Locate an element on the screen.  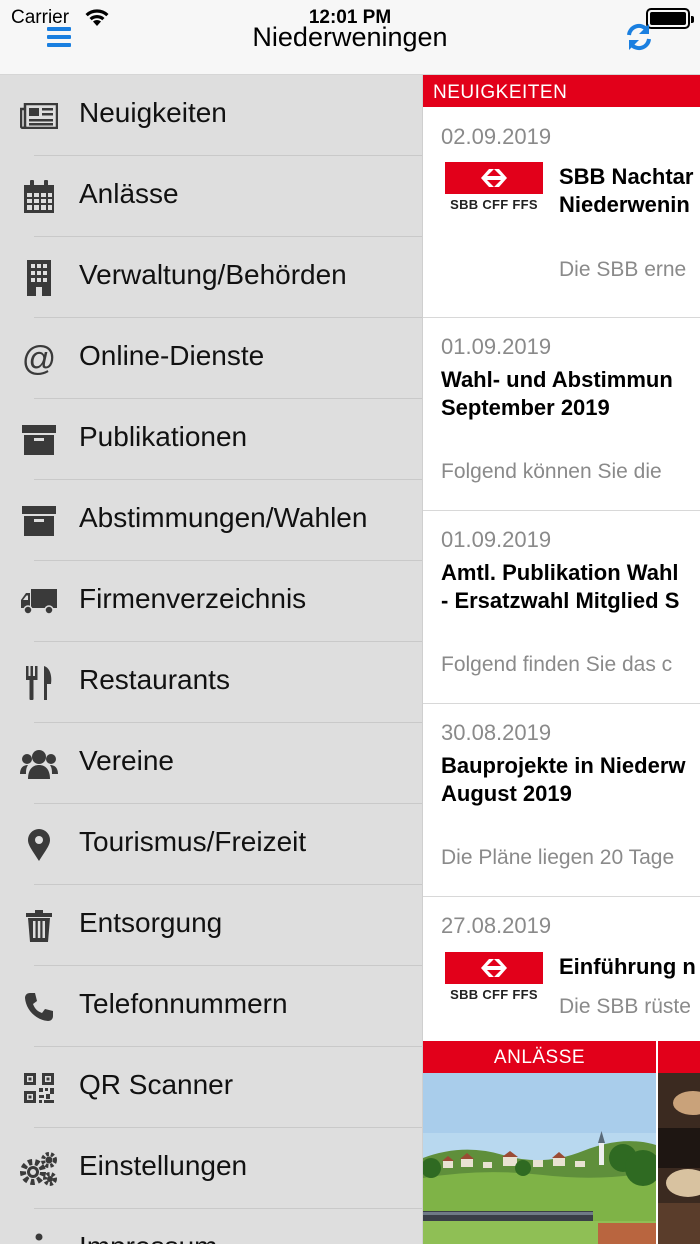
sidebar-item-tourismus: Tourismus/Freizeit is located at coordinates (211, 844).